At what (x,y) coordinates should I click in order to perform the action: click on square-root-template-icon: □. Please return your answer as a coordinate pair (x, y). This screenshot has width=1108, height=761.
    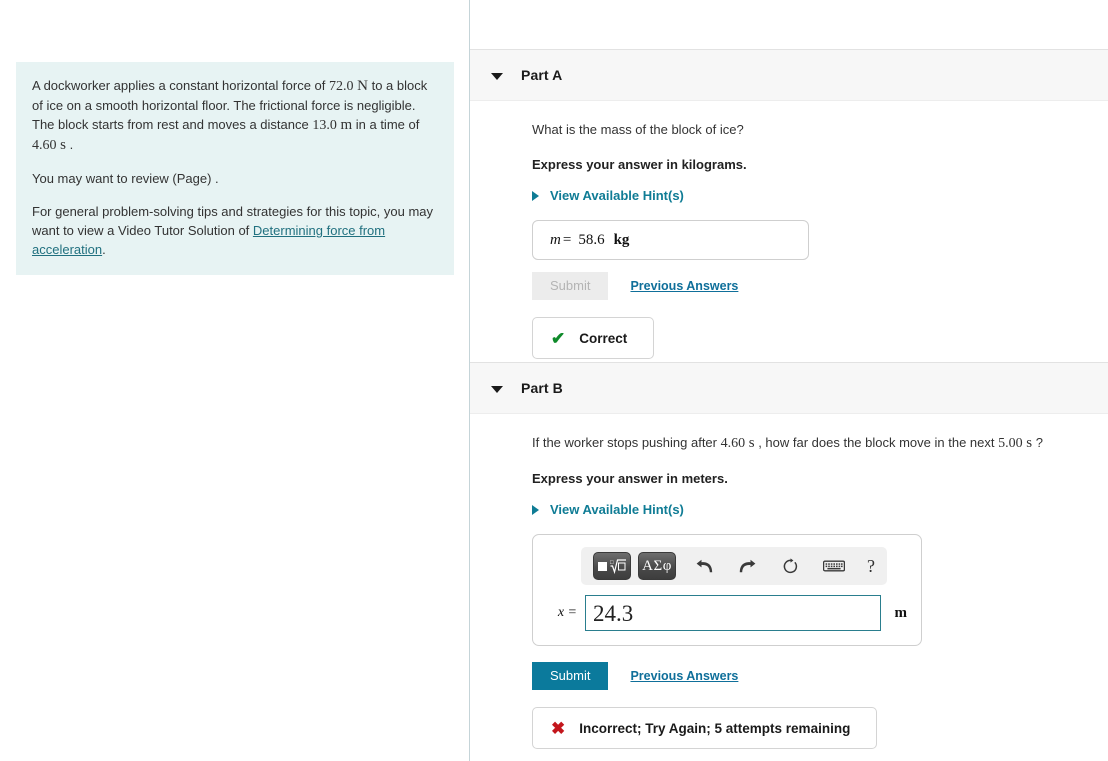
    Looking at the image, I should click on (612, 566).